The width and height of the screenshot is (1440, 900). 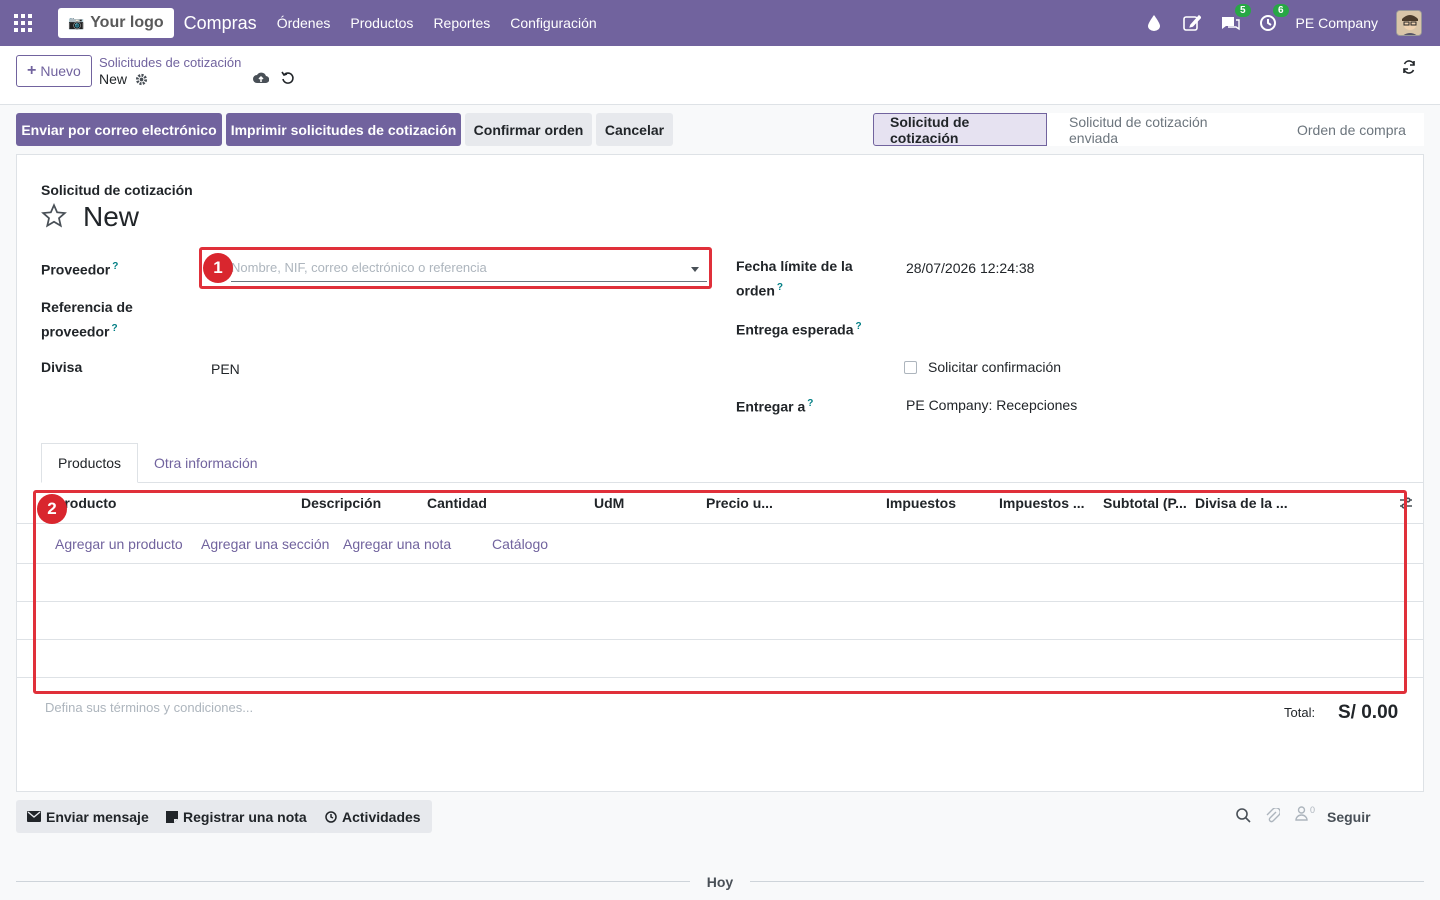 I want to click on vendor-ref-label: Referencia de proveedor?, so click(x=87, y=320).